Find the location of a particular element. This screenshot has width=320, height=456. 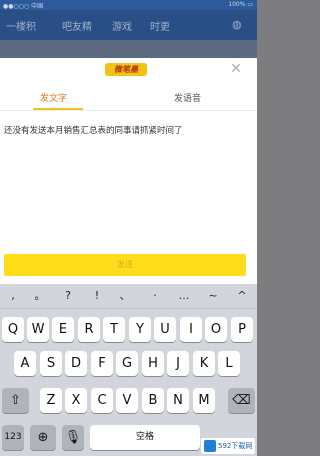

user-icon: ◍ is located at coordinates (237, 24).